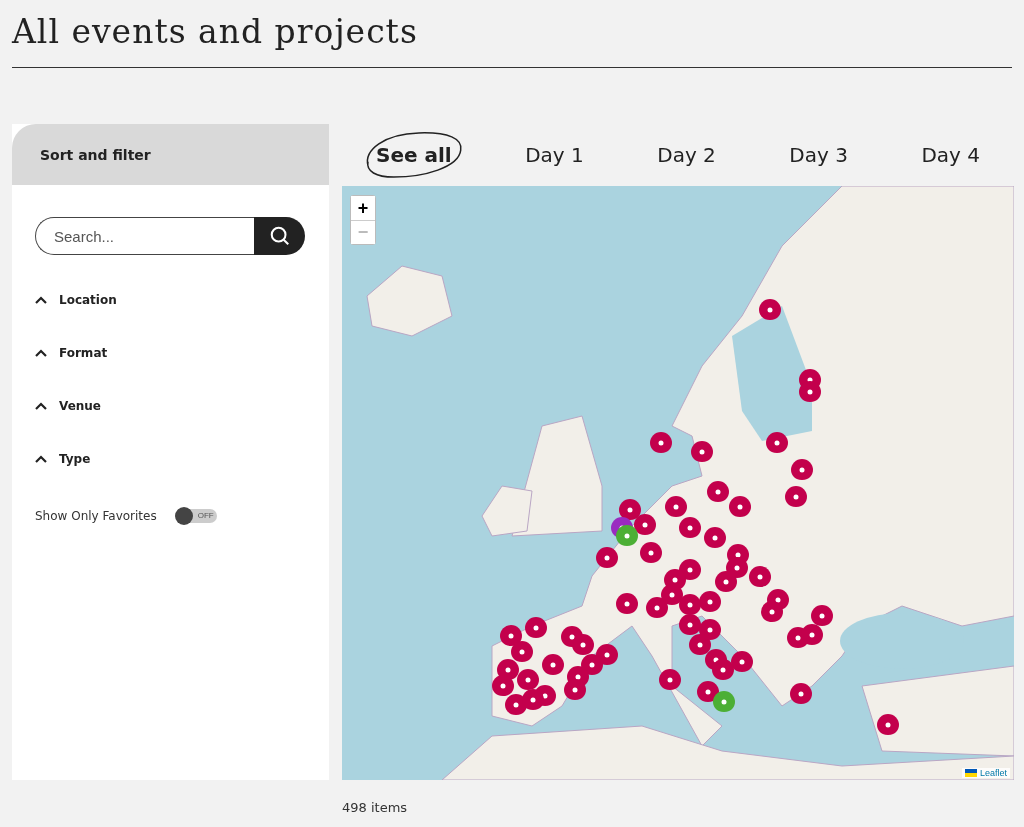  I want to click on page-title: All events and projects, so click(512, 40).